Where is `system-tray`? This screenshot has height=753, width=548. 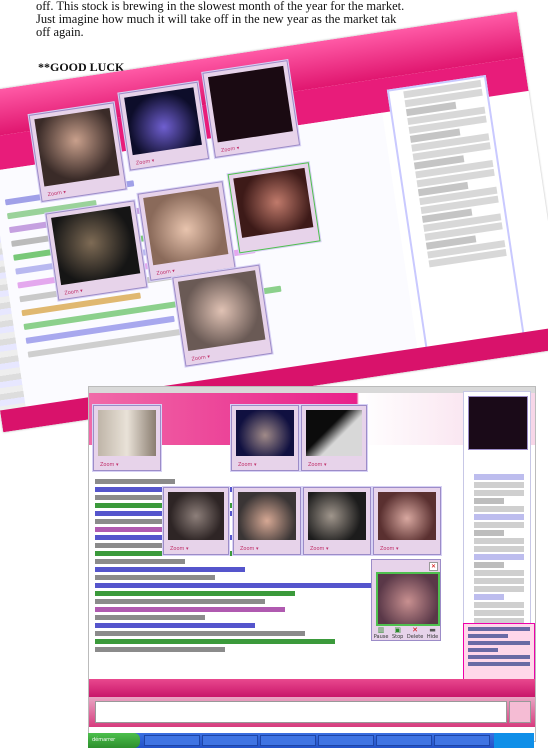
system-tray is located at coordinates (514, 740).